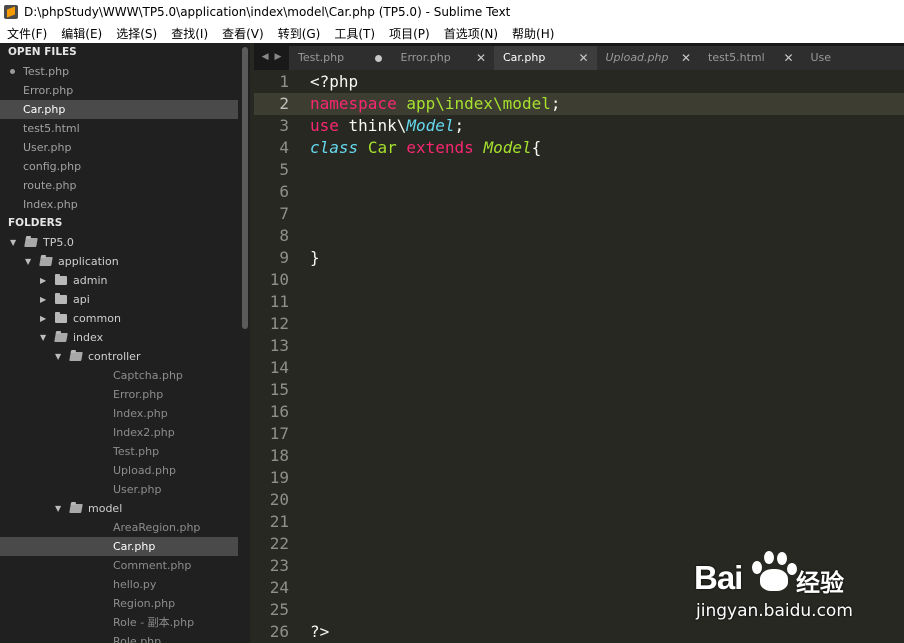  I want to click on code-line: 15, so click(579, 390).